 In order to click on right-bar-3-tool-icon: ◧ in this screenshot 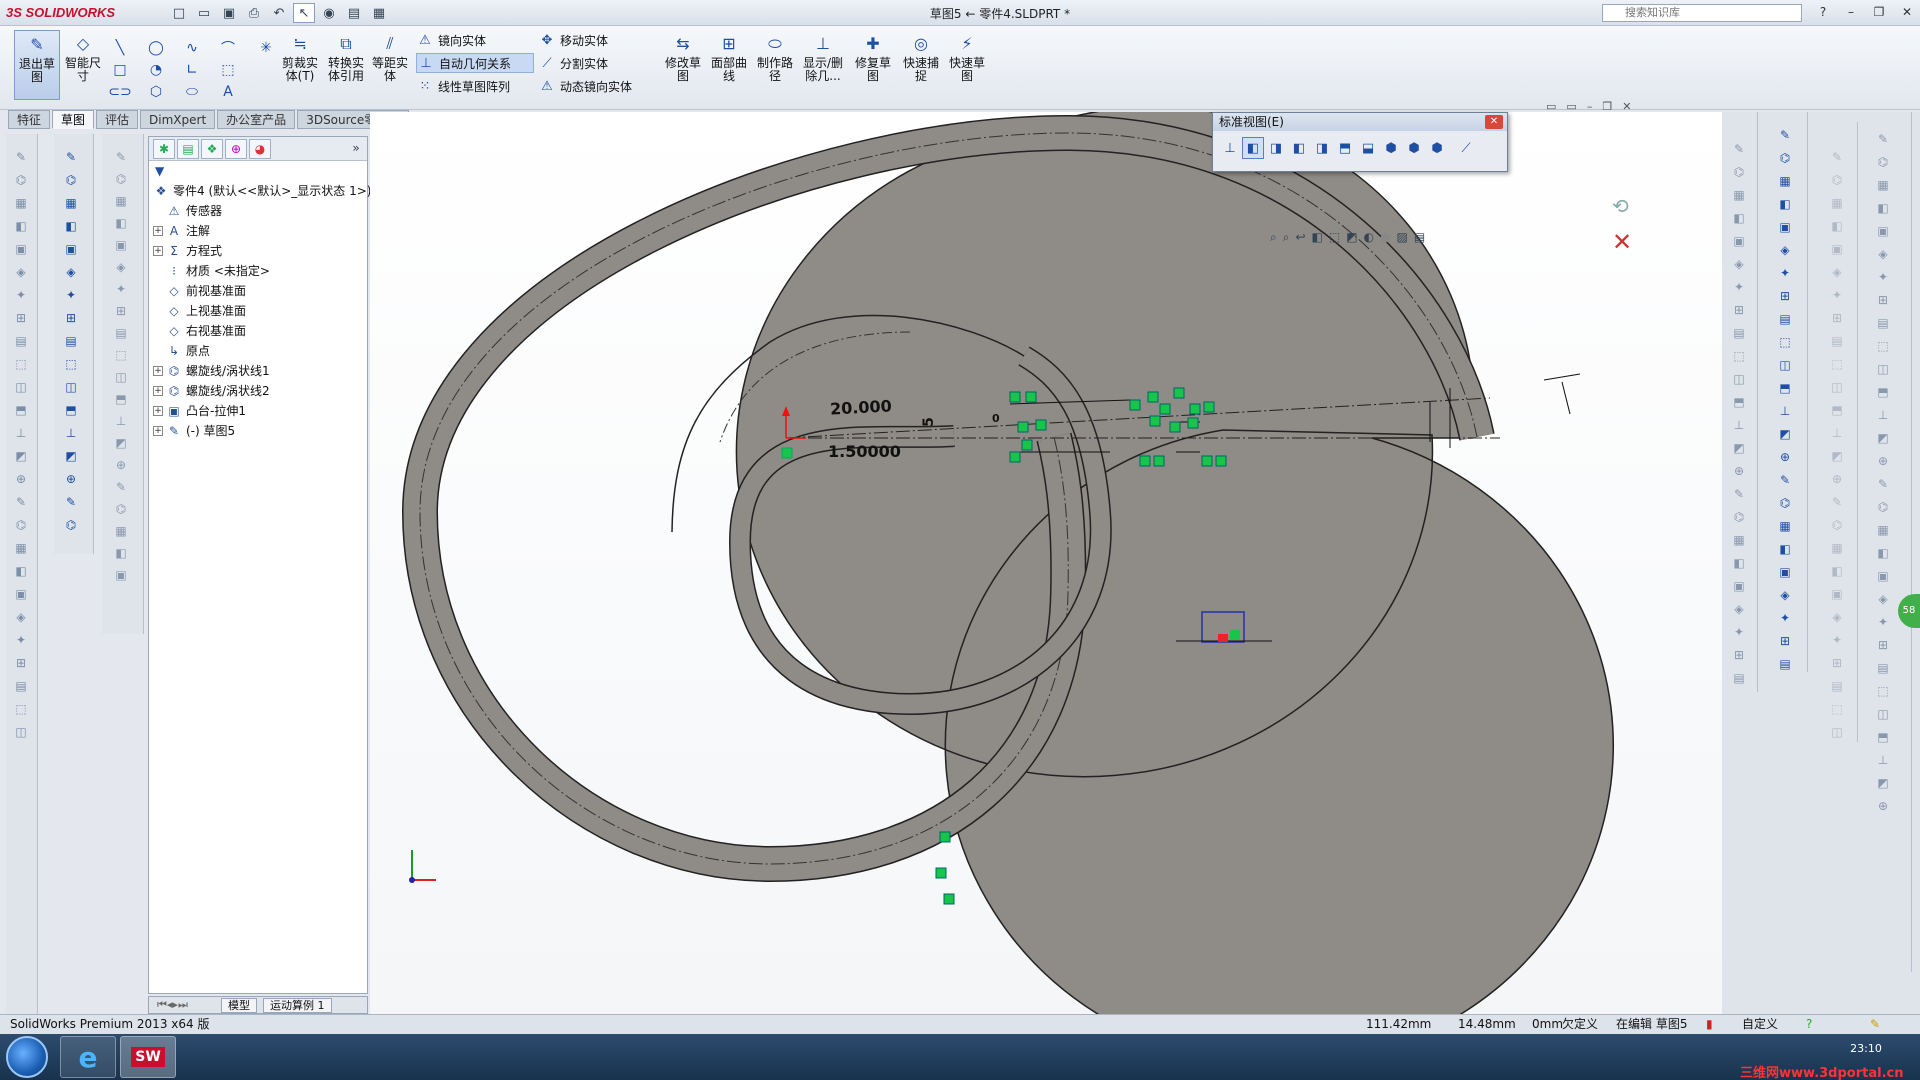, I will do `click(1837, 226)`.